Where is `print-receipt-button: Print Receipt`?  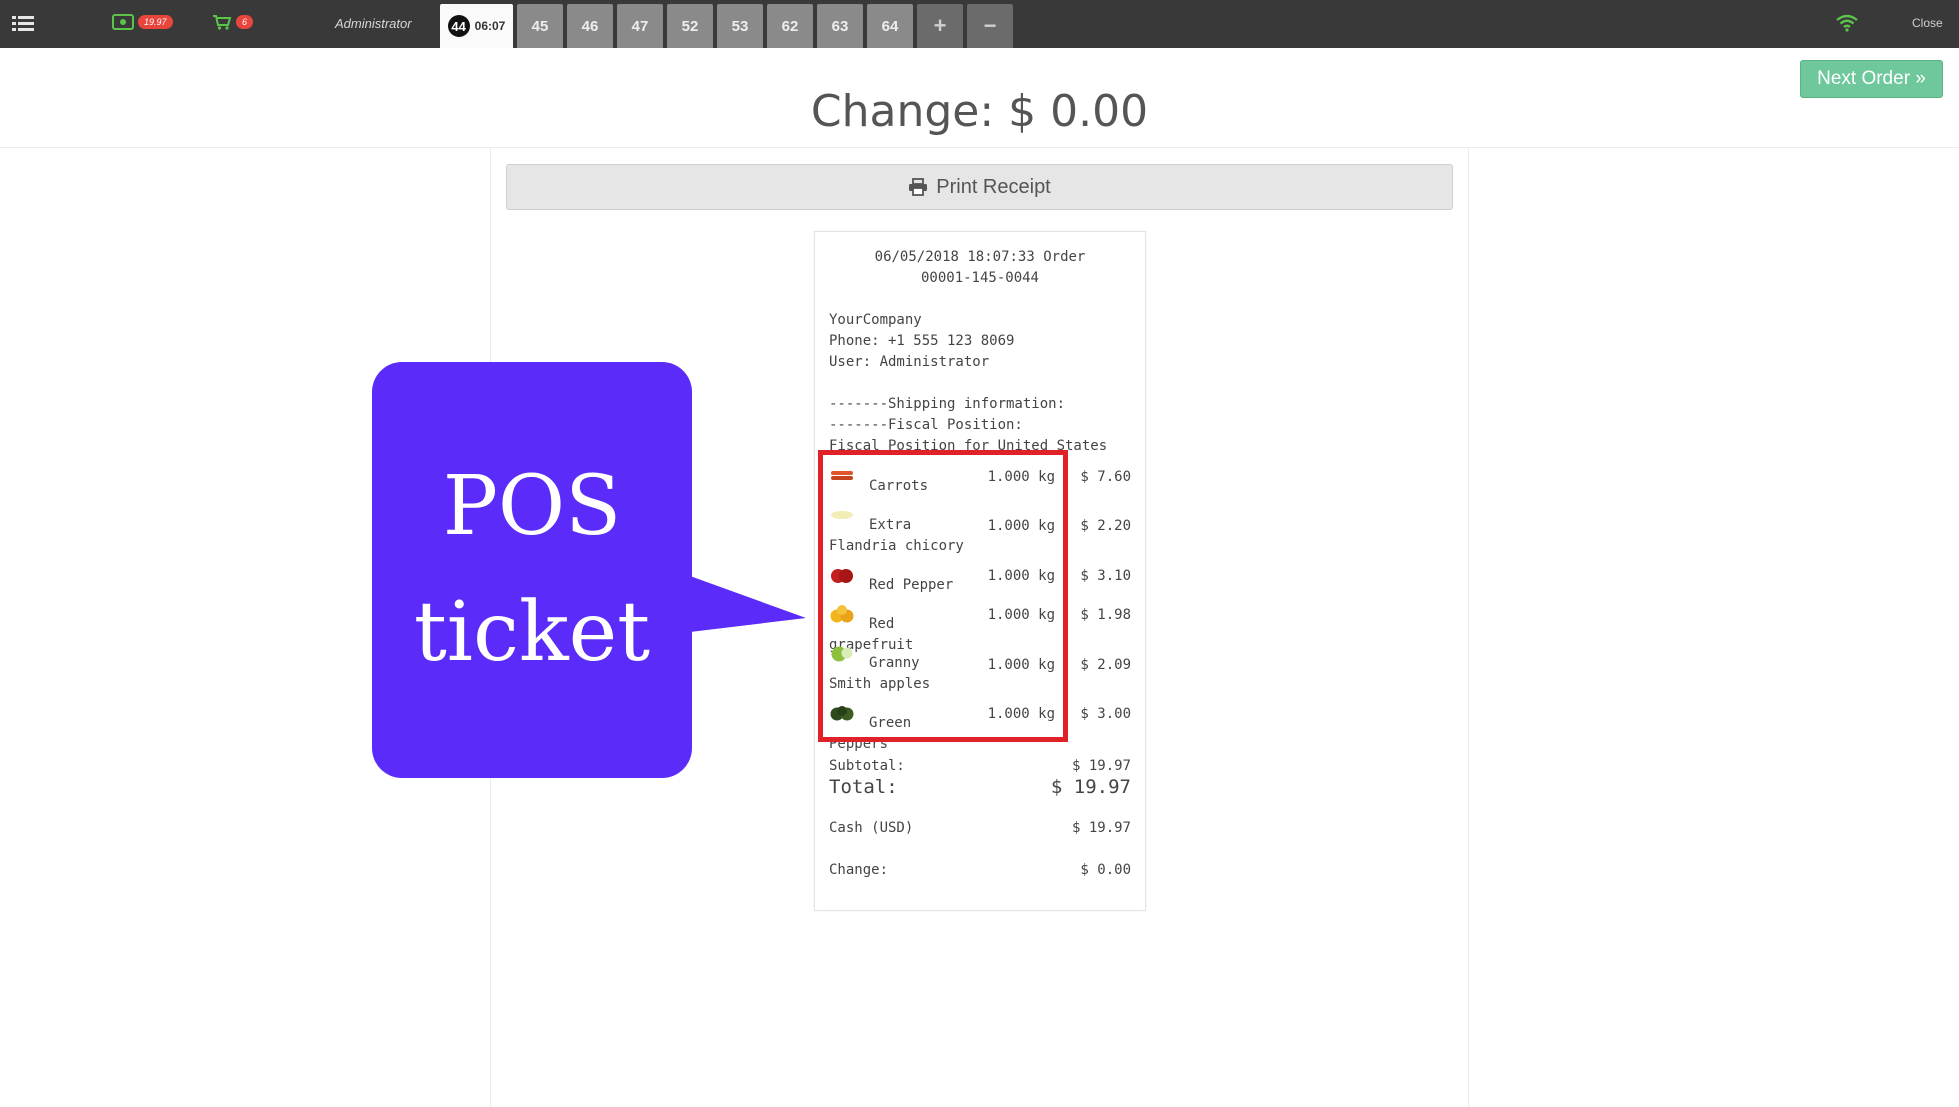
print-receipt-button: Print Receipt is located at coordinates (979, 187).